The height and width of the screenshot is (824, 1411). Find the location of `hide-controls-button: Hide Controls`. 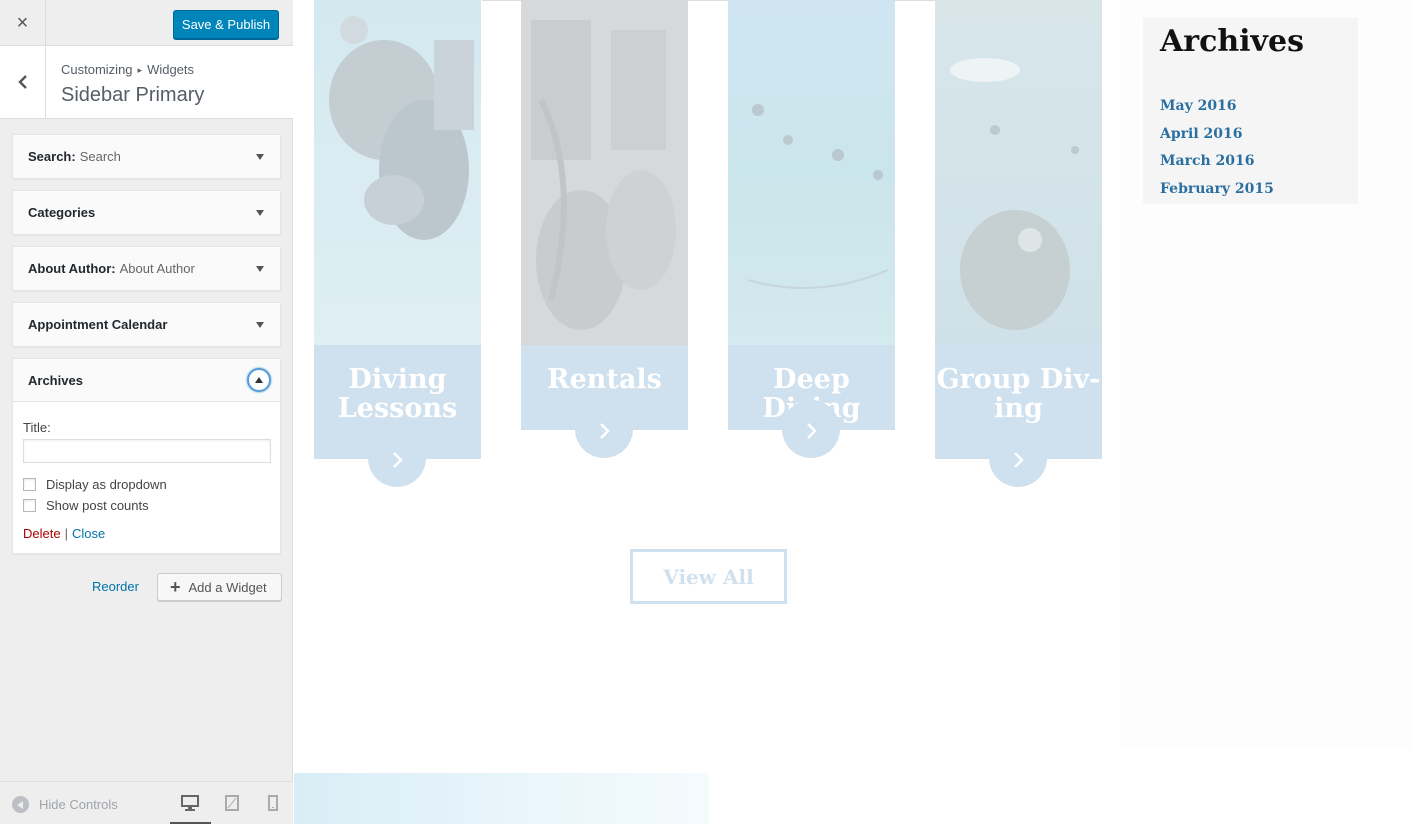

hide-controls-button: Hide Controls is located at coordinates (65, 804).